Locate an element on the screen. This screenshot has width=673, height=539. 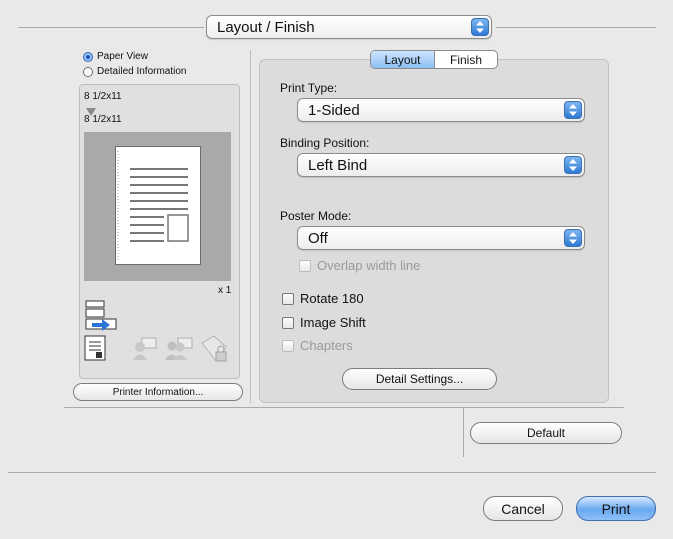
default-label: Default is located at coordinates (546, 433).